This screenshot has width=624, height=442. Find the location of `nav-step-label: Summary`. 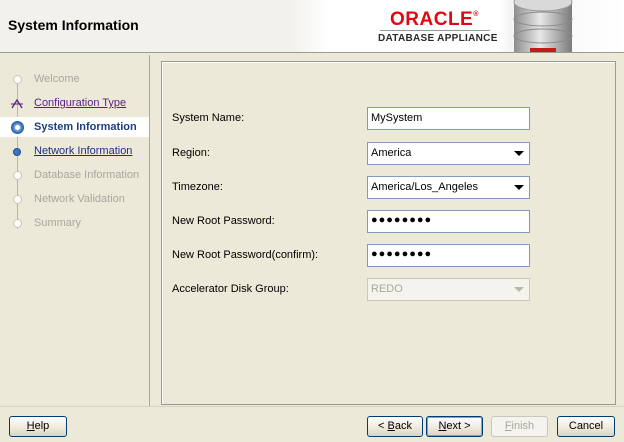

nav-step-label: Summary is located at coordinates (58, 223).